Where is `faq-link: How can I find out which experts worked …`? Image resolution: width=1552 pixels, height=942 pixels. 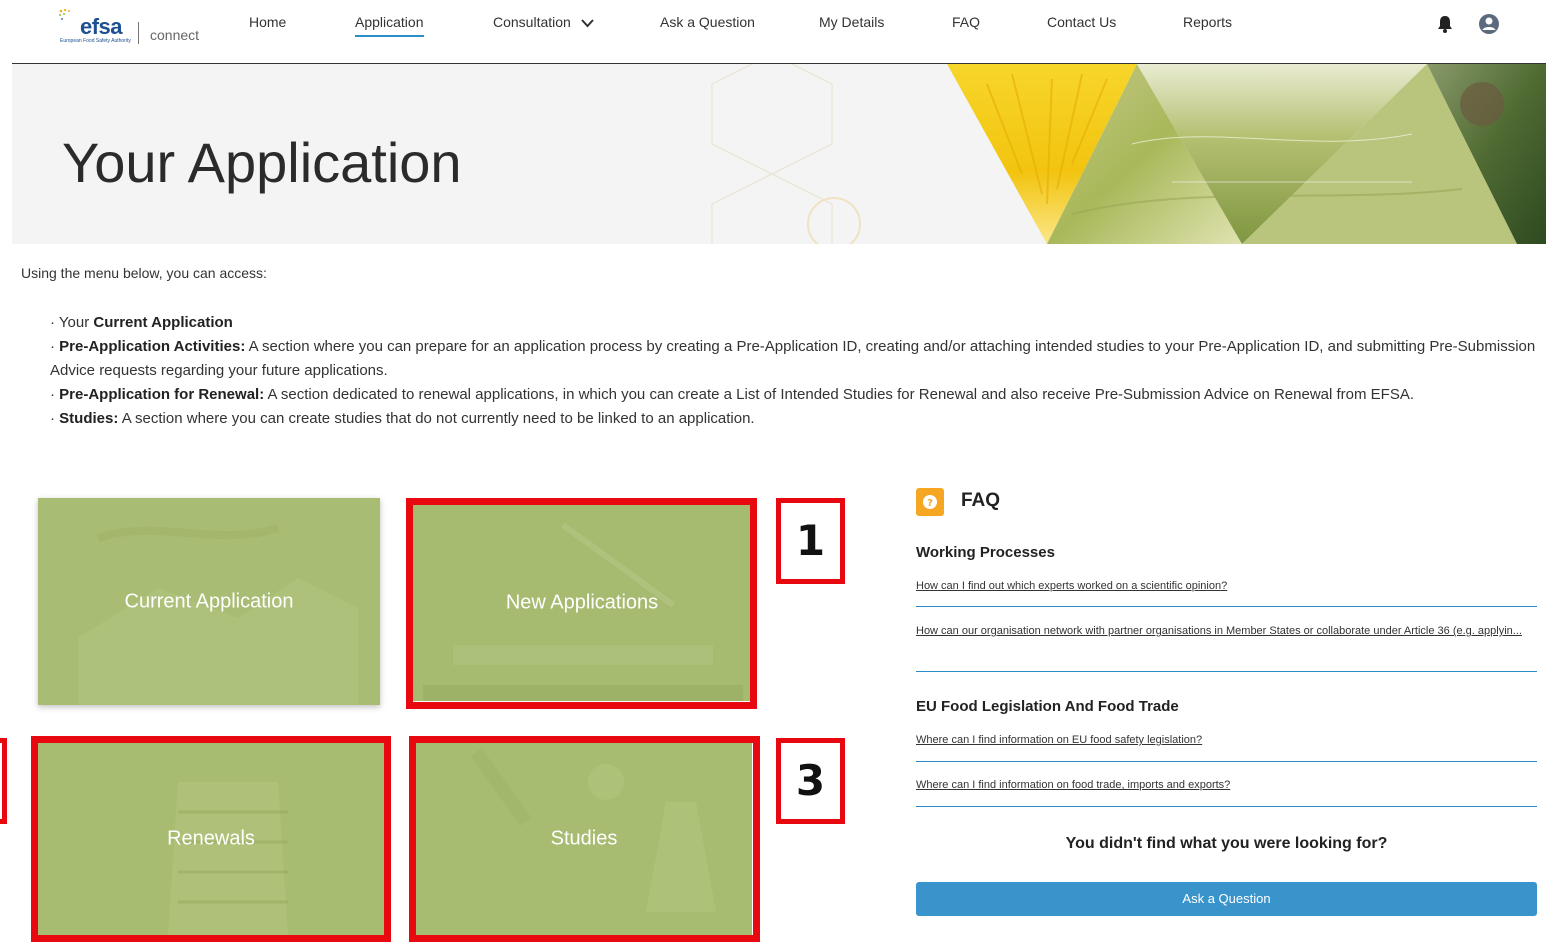
faq-link: How can I find out which experts worked … is located at coordinates (1221, 586).